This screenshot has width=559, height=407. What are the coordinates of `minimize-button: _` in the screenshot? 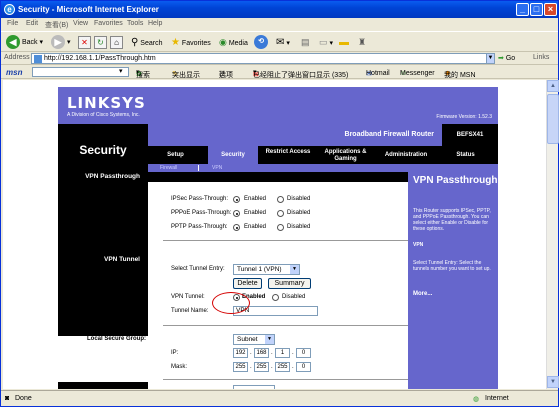 It's located at (522, 9).